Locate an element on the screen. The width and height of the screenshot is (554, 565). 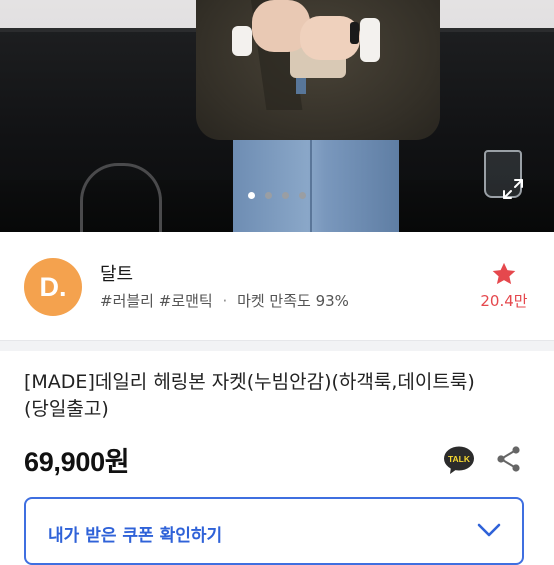
chevron-down-icon is located at coordinates (489, 530).